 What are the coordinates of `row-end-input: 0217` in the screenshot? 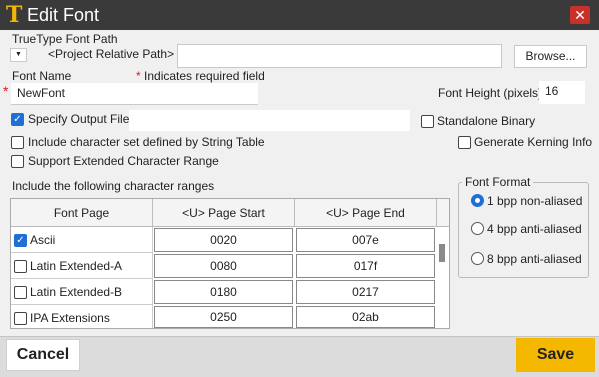 It's located at (365, 292).